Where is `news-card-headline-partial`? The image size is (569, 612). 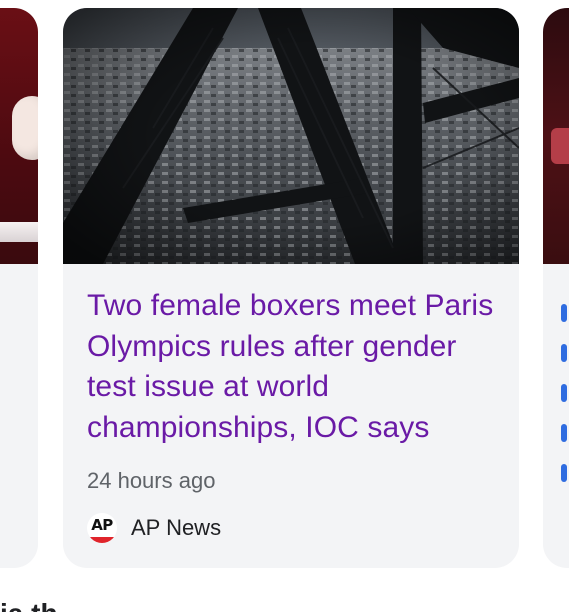
news-card-headline-partial is located at coordinates (564, 404).